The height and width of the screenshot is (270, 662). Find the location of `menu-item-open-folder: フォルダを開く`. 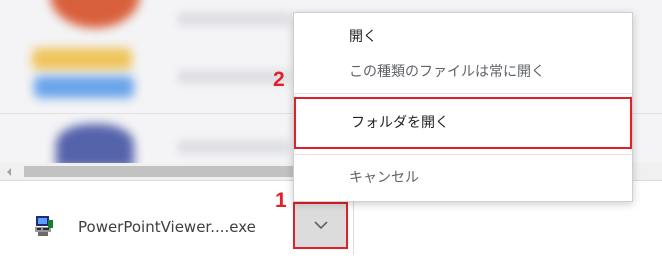

menu-item-open-folder: フォルダを開く is located at coordinates (463, 123).